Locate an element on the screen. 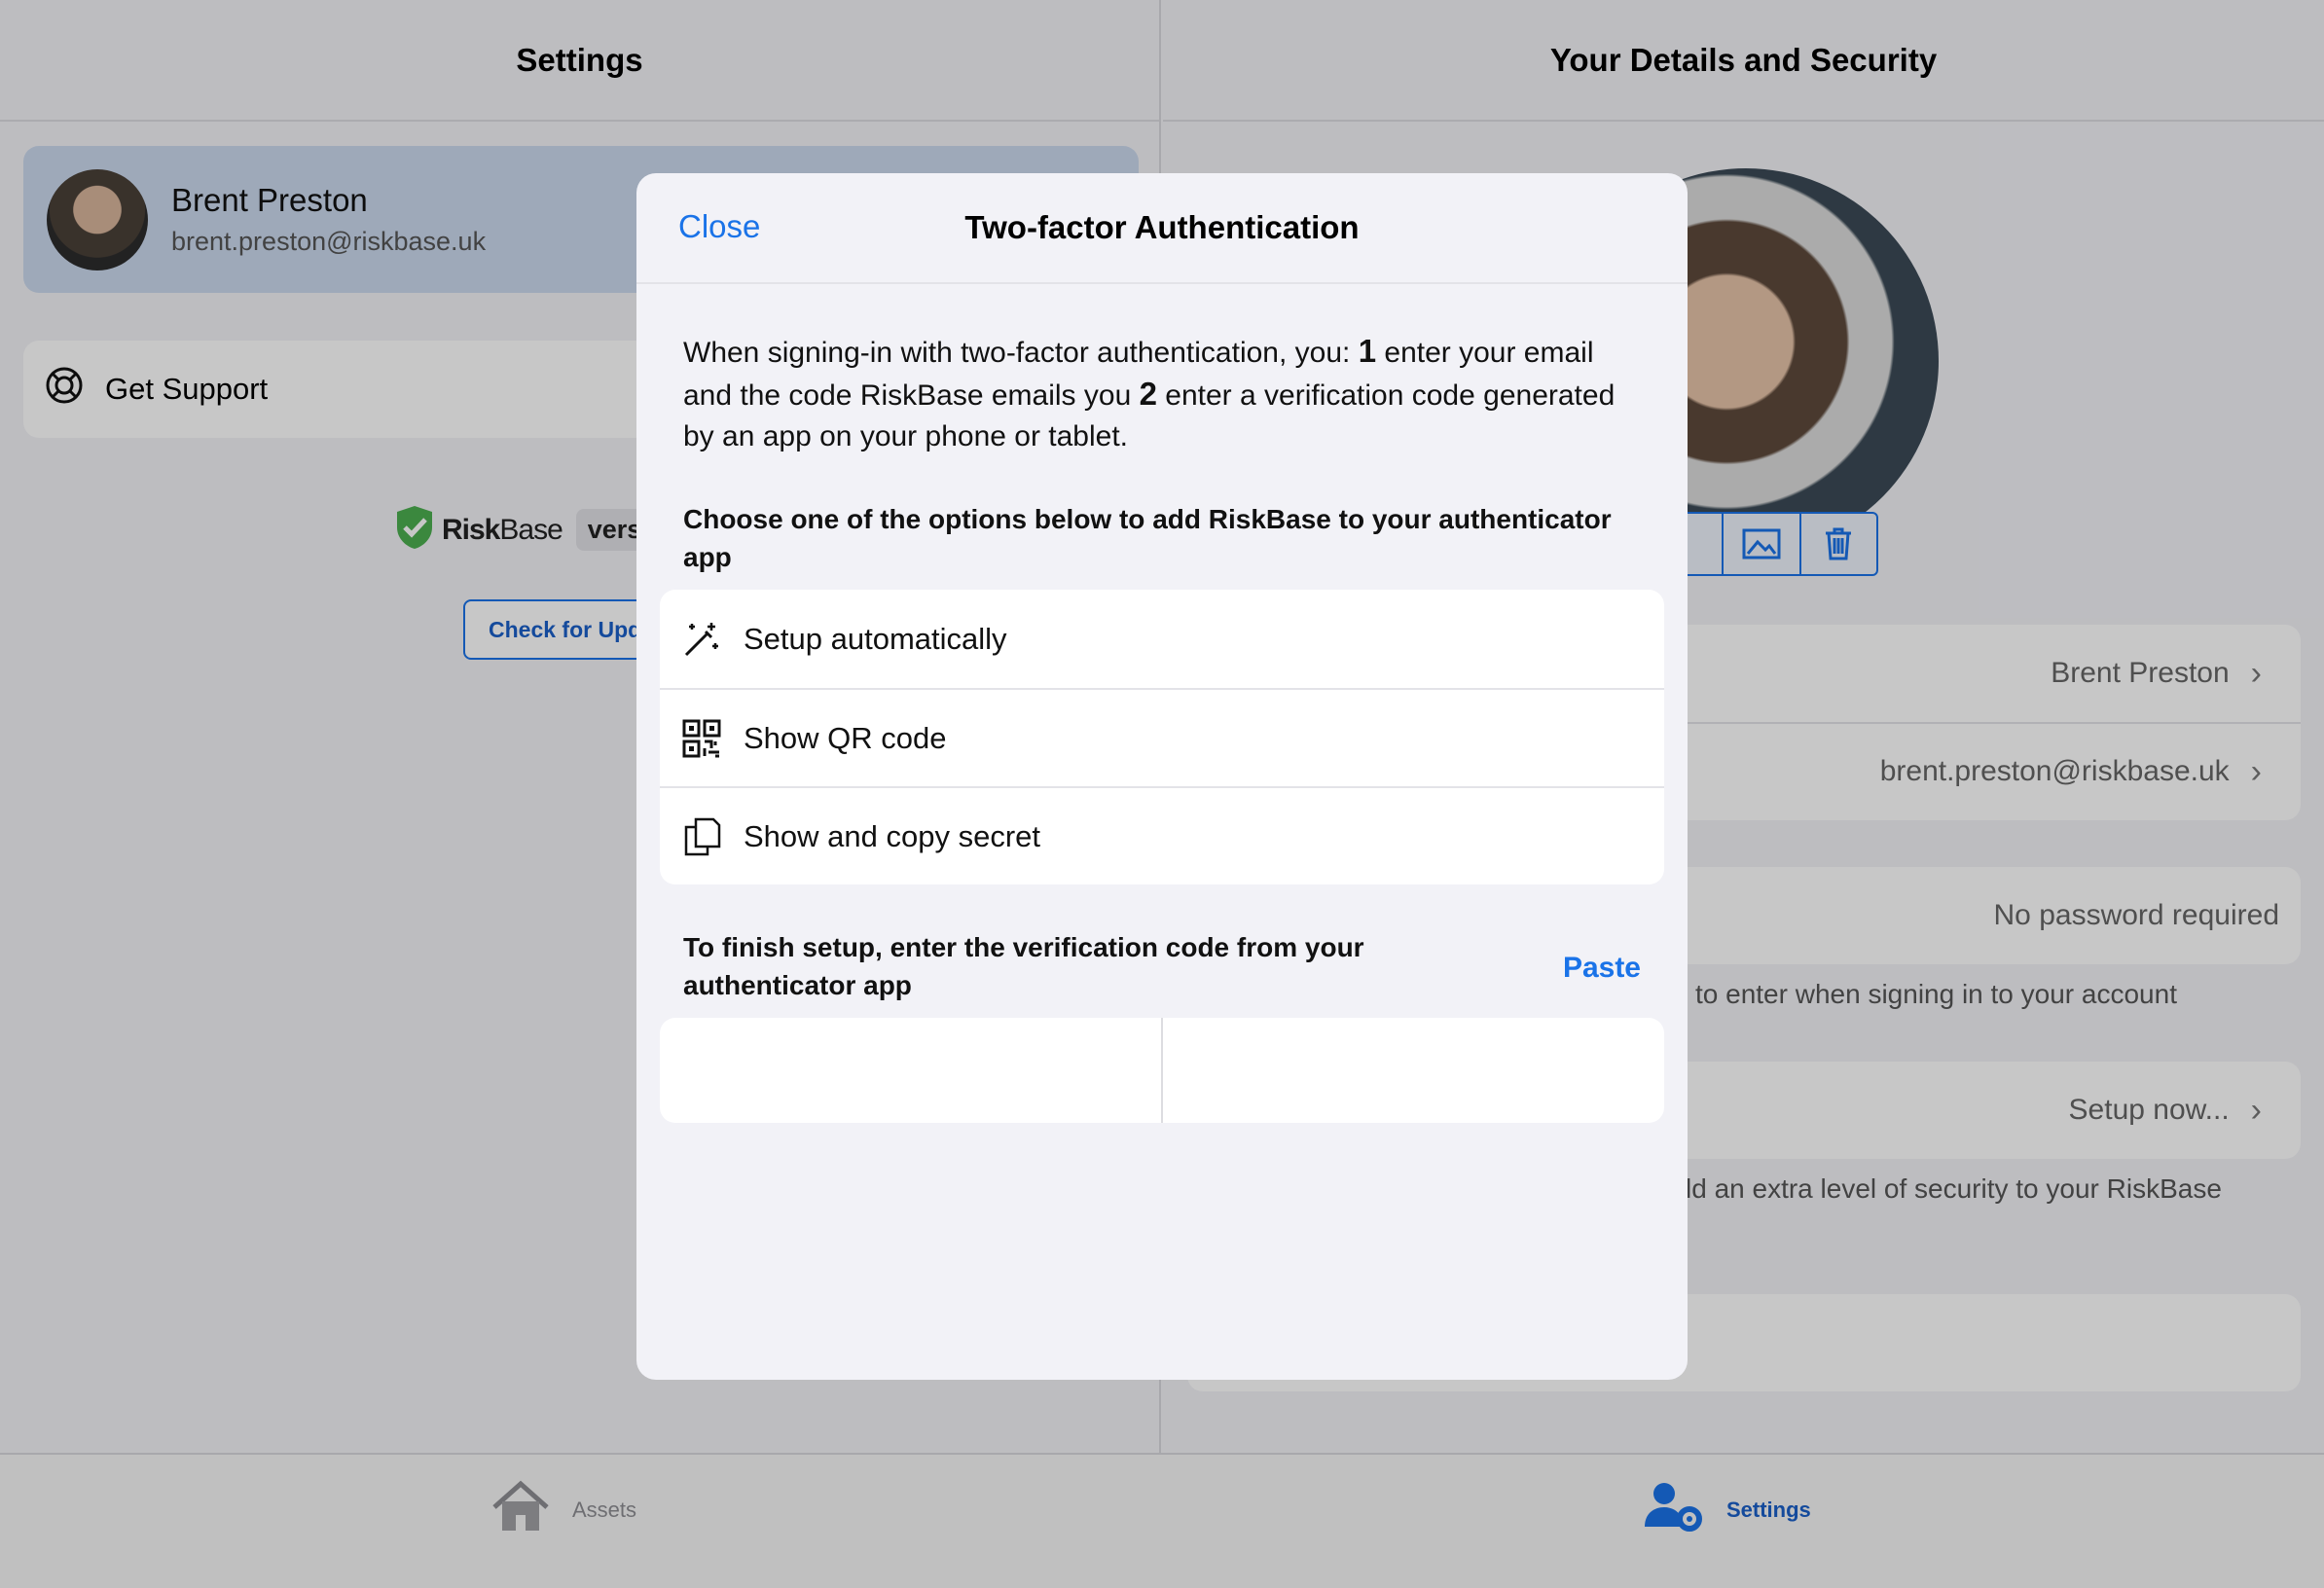  modal-title: Two-factor Authentication is located at coordinates (1162, 227).